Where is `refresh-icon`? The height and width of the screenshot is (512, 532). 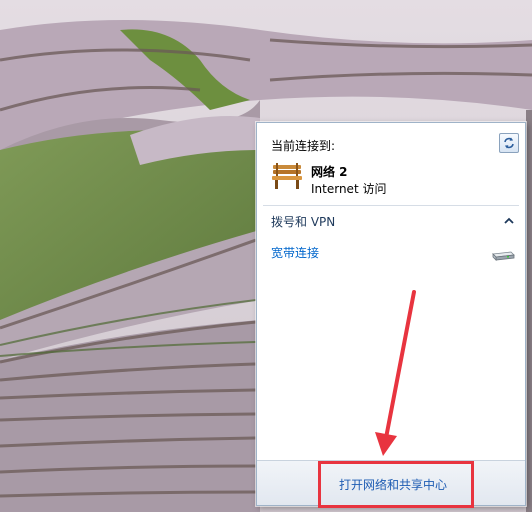
refresh-icon is located at coordinates (509, 143).